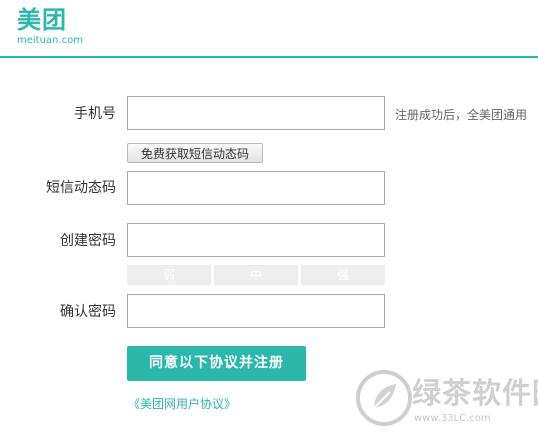 The height and width of the screenshot is (437, 538). Describe the element at coordinates (452, 418) in the screenshot. I see `watermark-url: www.33LC.com` at that location.